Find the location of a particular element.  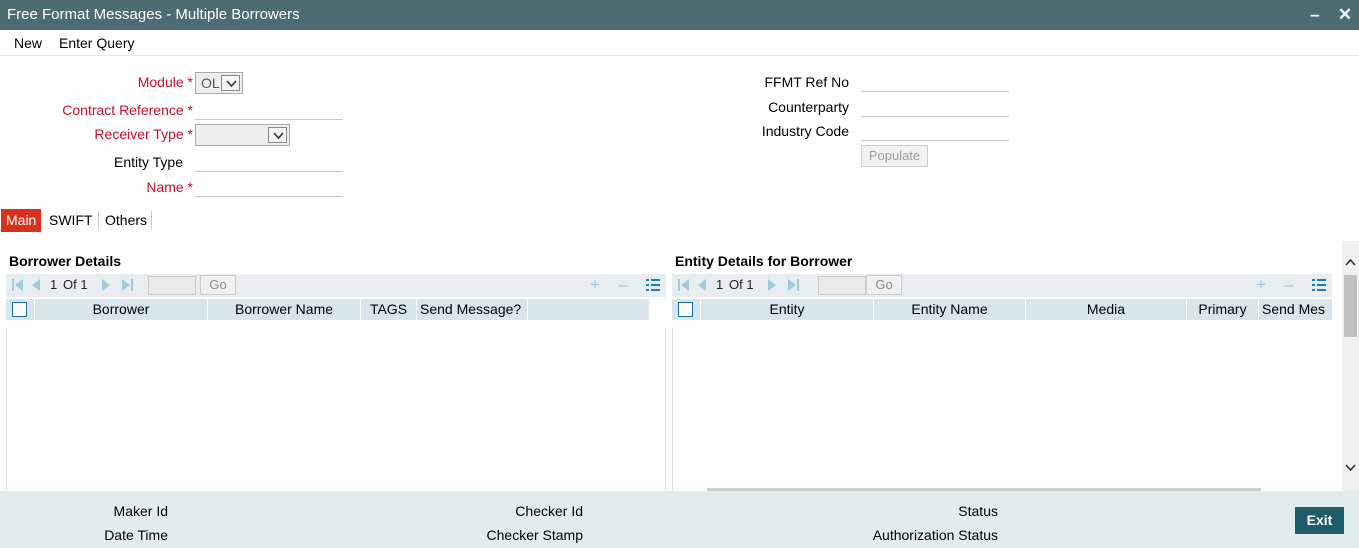

tab-main: Main is located at coordinates (21, 220).